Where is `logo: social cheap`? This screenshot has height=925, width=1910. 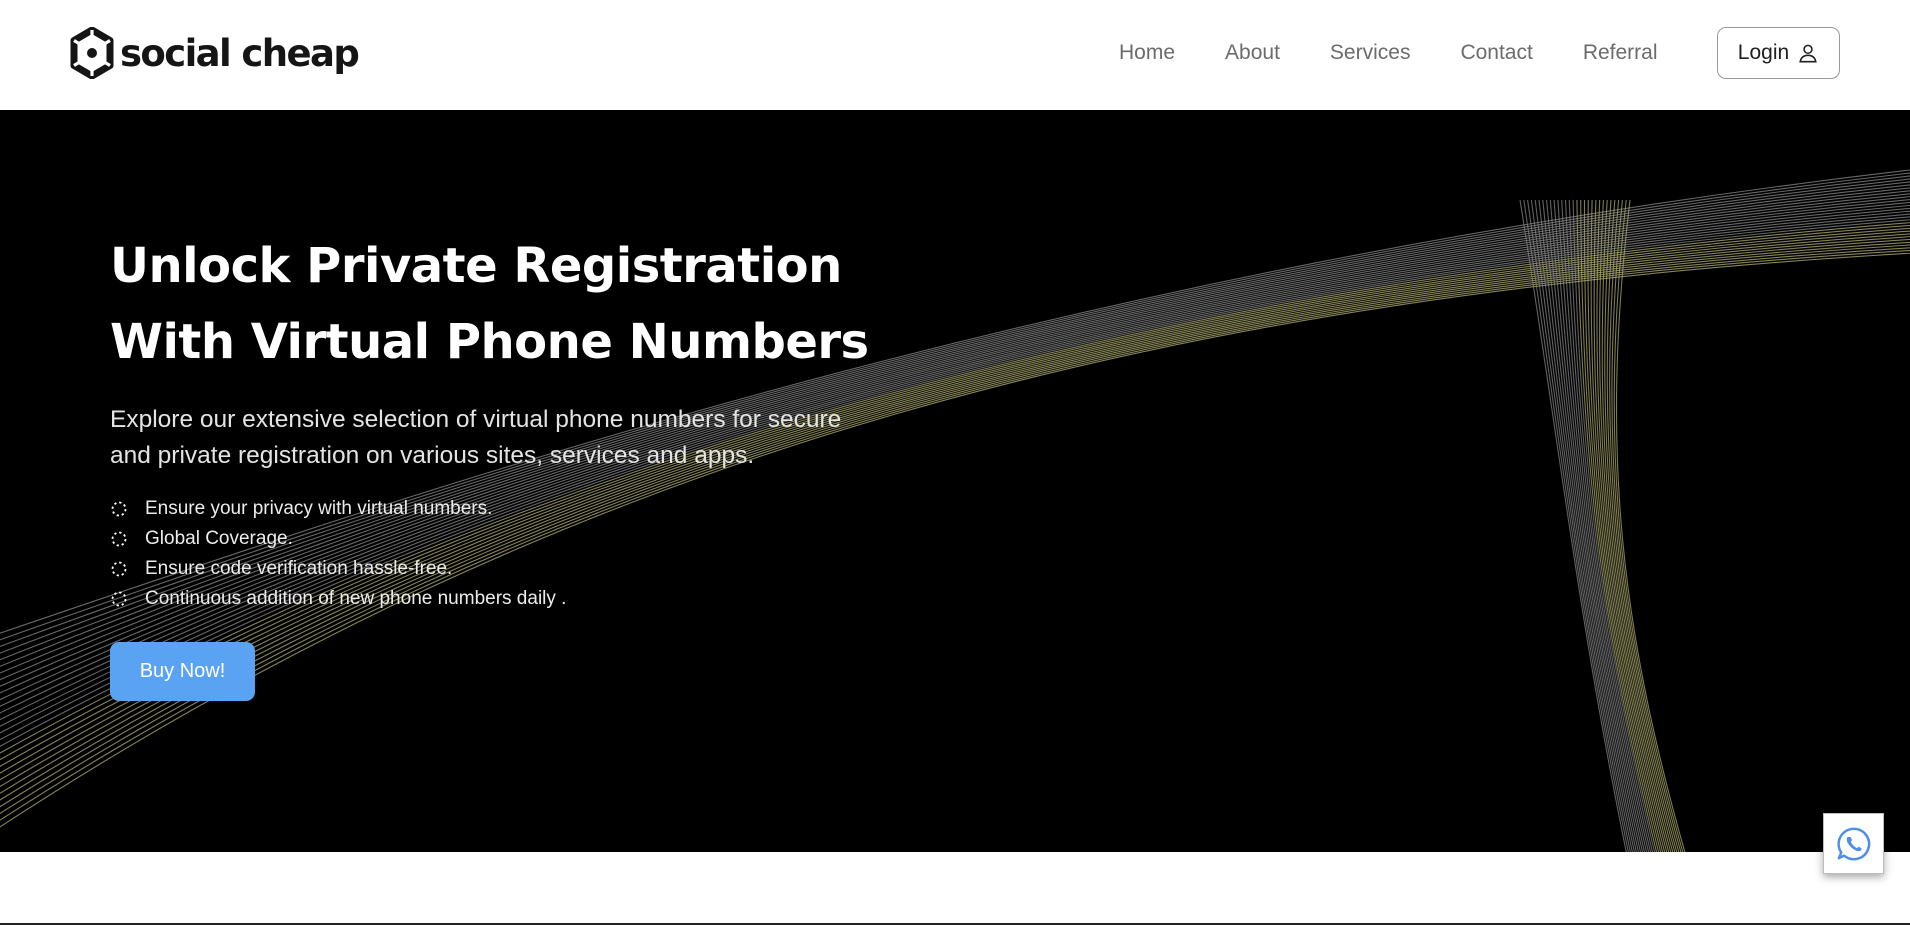
logo: social cheap is located at coordinates (214, 53).